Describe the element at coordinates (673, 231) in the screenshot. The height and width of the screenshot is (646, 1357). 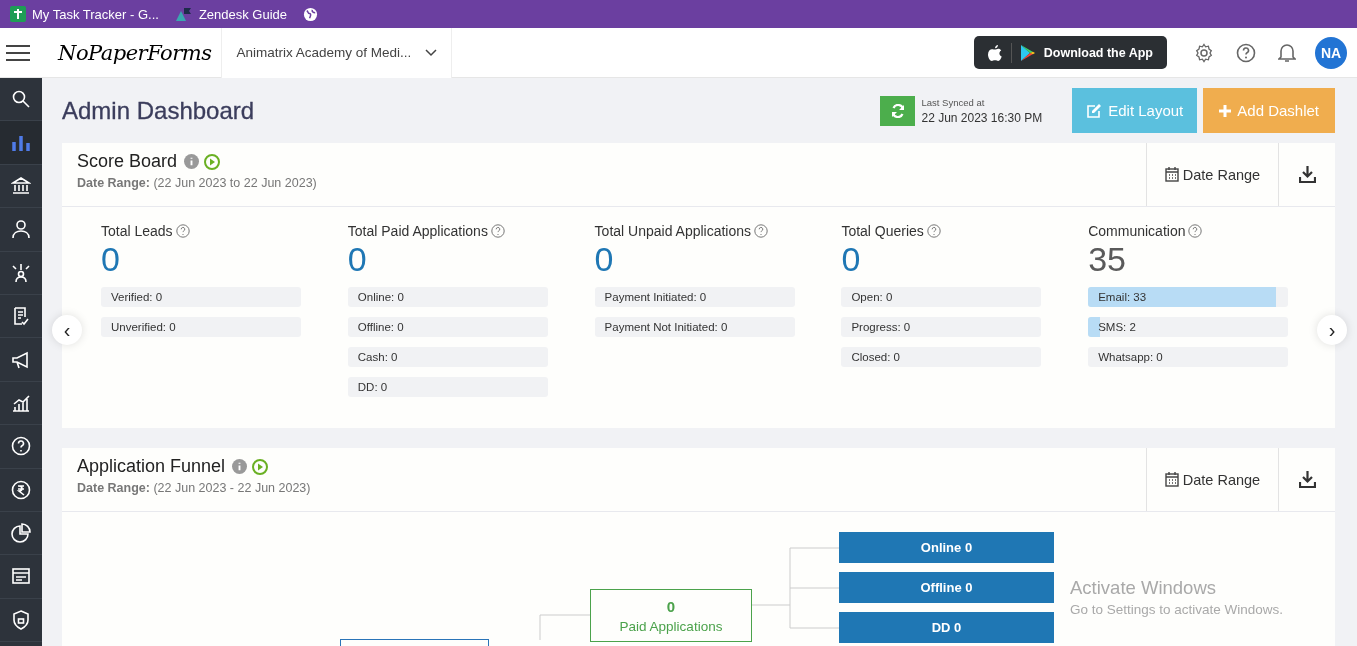
I see `metric-label: Total Unpaid Applications` at that location.